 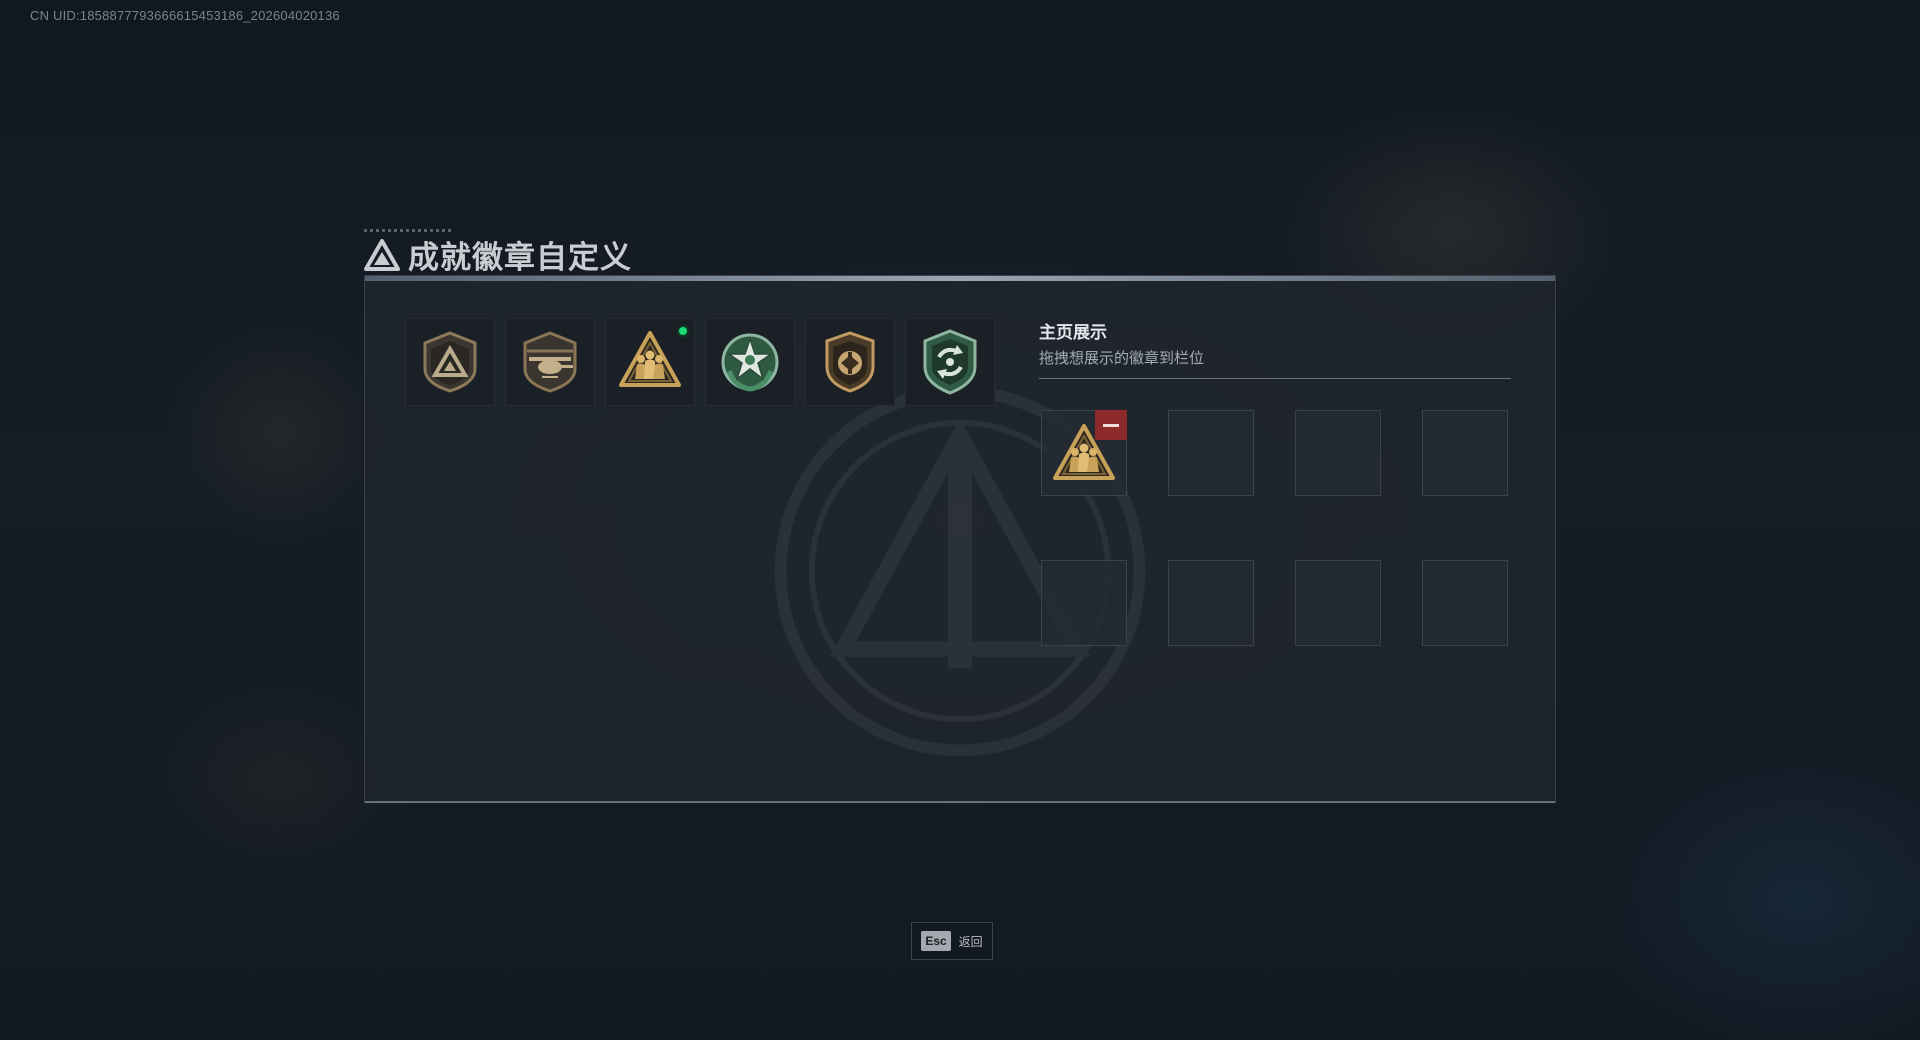 I want to click on minus-icon, so click(x=1111, y=425).